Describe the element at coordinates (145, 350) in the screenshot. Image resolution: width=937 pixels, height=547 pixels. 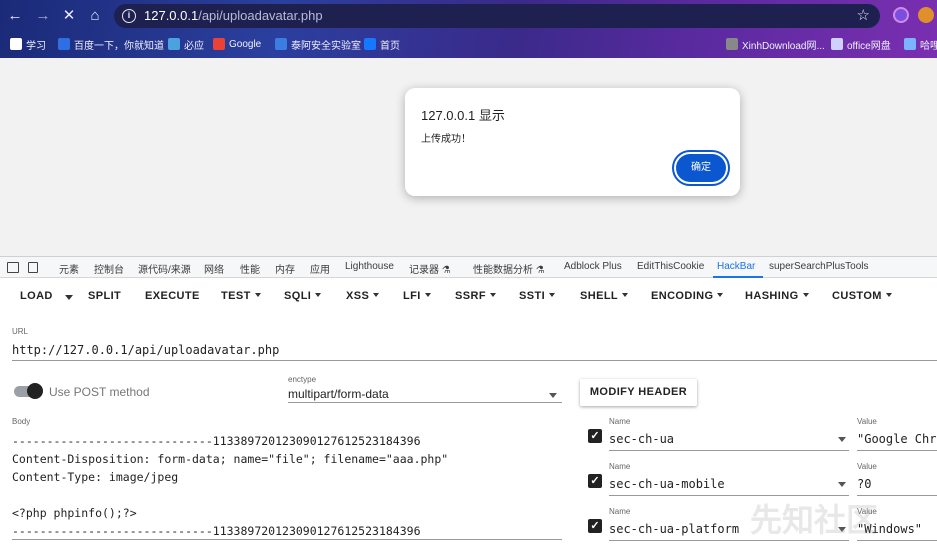
I see `url-input: http://127.0.0.1/api/uploadavatar.php` at that location.